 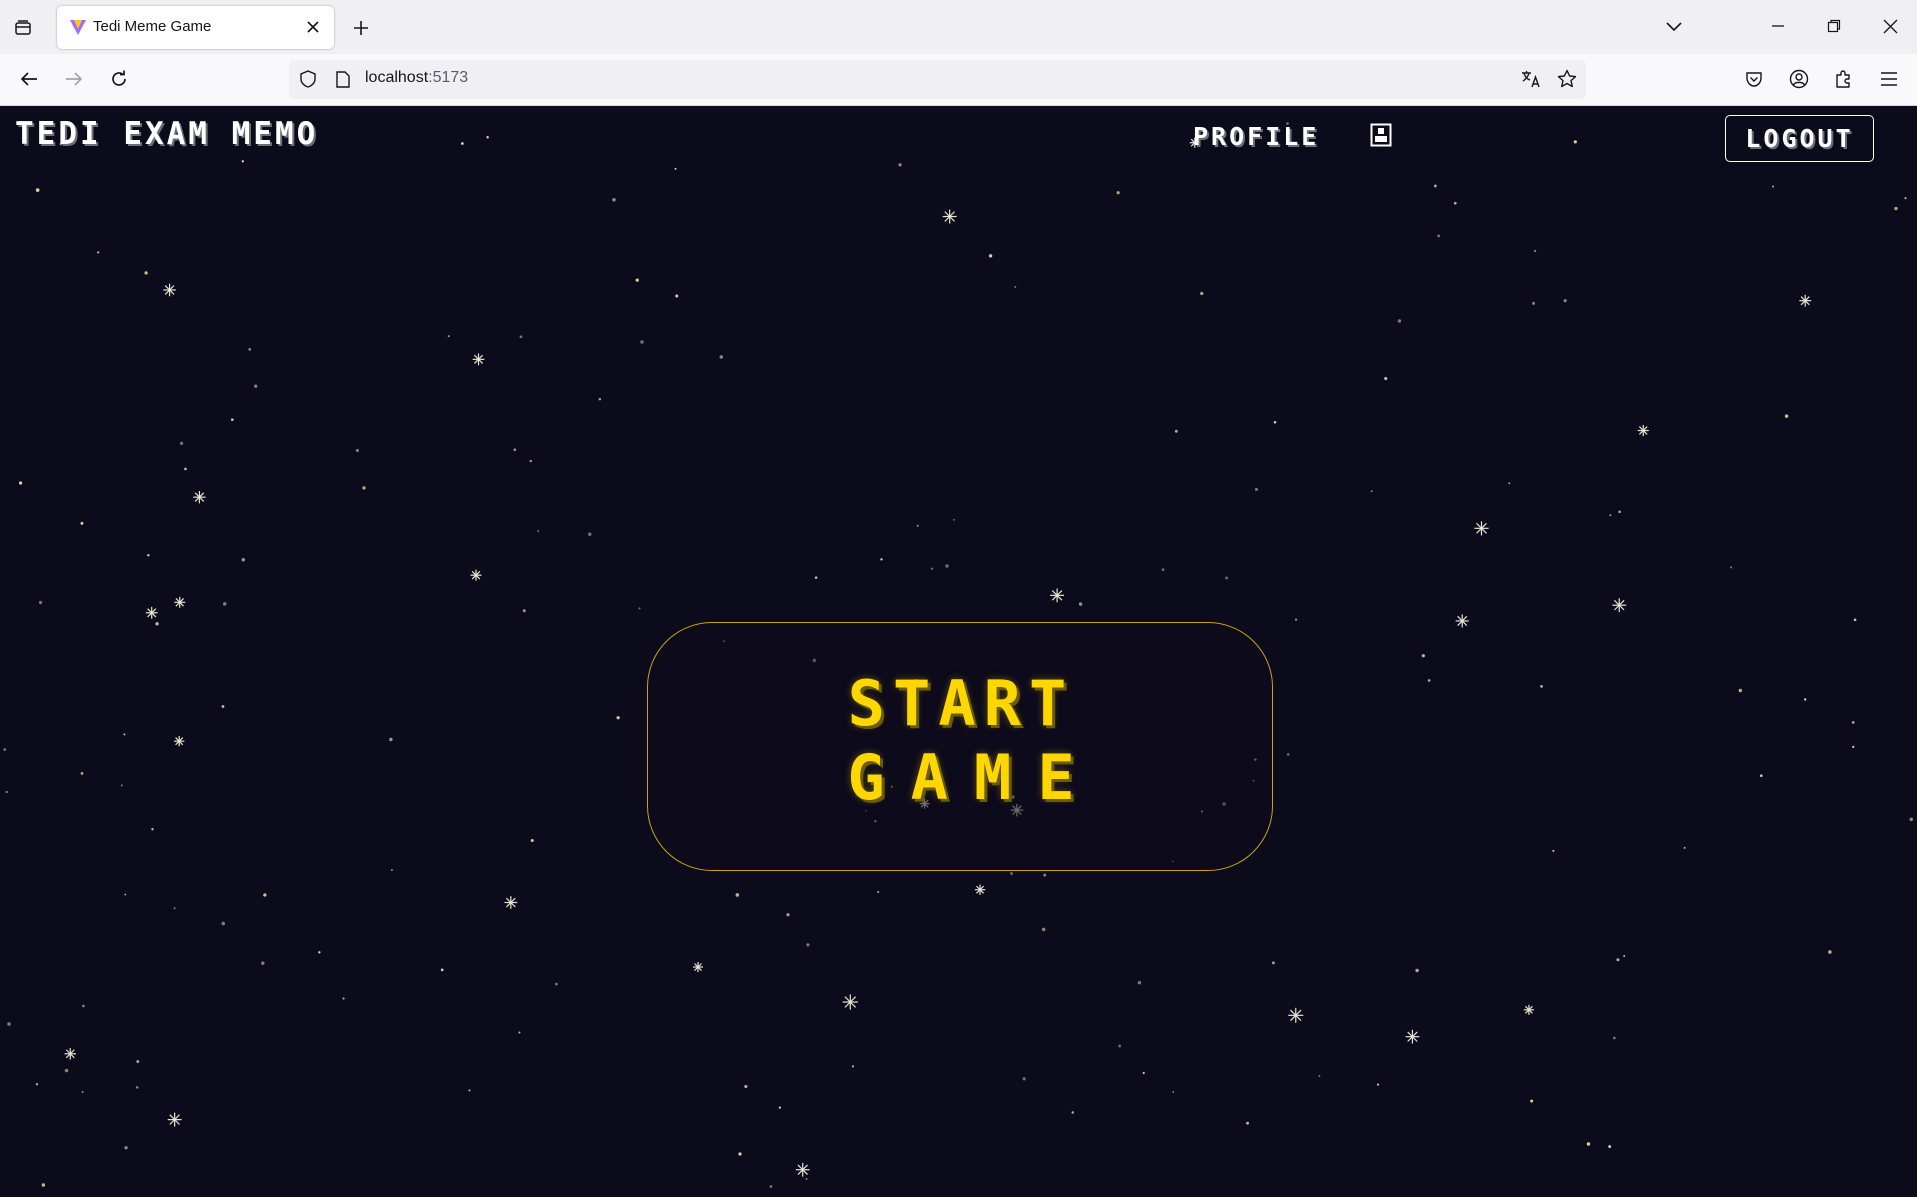 What do you see at coordinates (313, 27) in the screenshot?
I see `tab-close-icon` at bounding box center [313, 27].